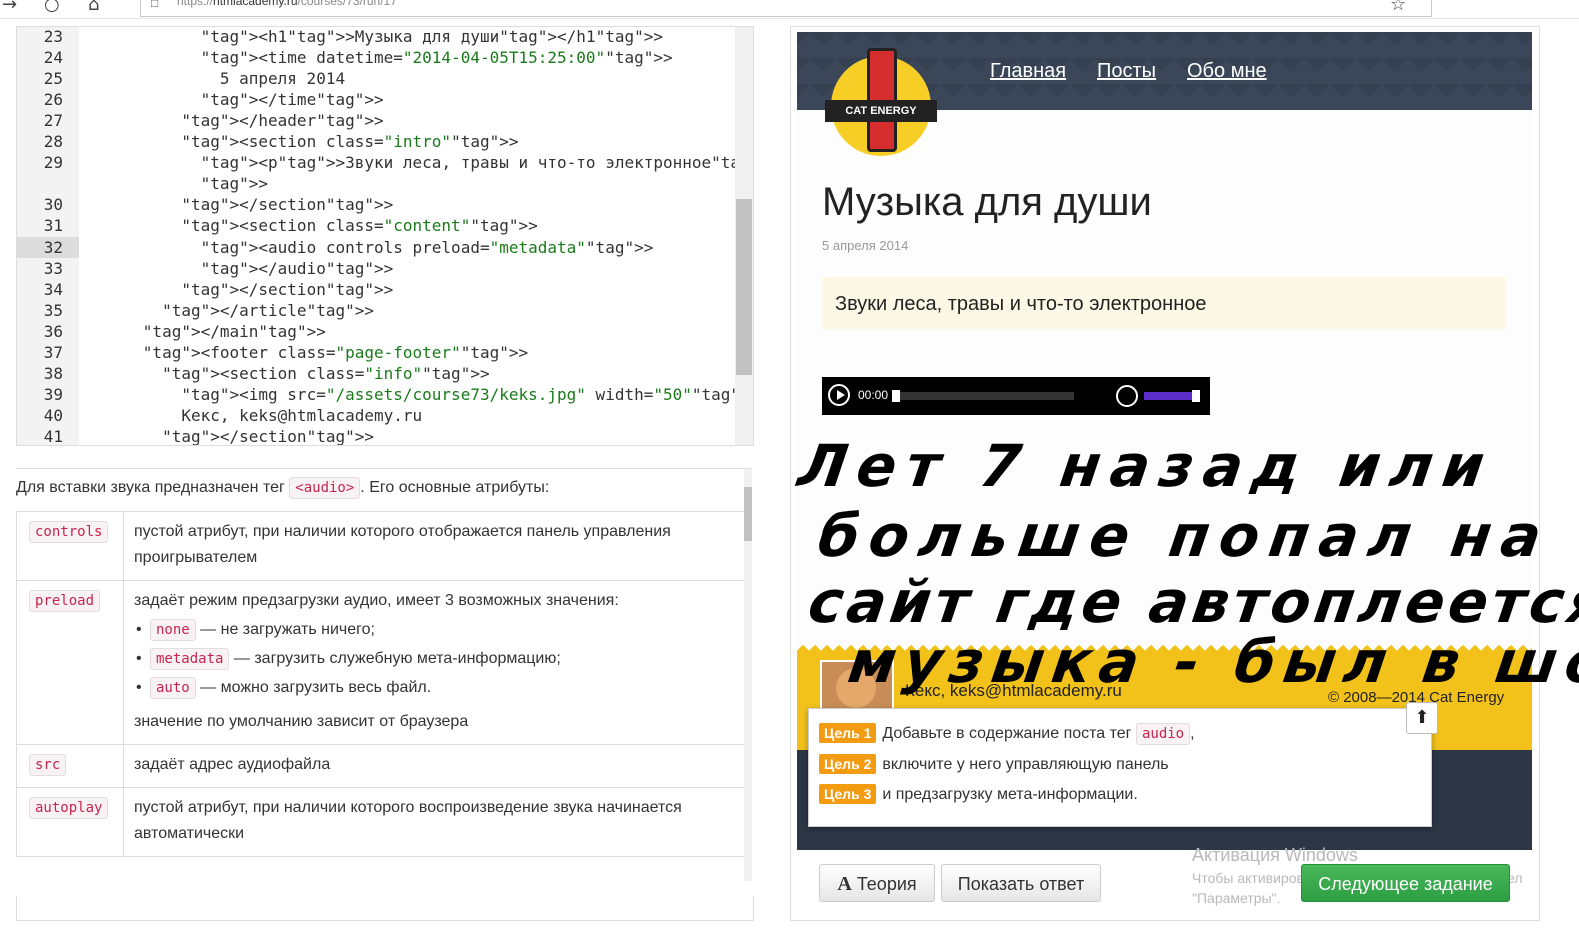 The image size is (1579, 941). Describe the element at coordinates (287, 373) in the screenshot. I see `code-text: "tag"><section class="info""tag">>` at that location.